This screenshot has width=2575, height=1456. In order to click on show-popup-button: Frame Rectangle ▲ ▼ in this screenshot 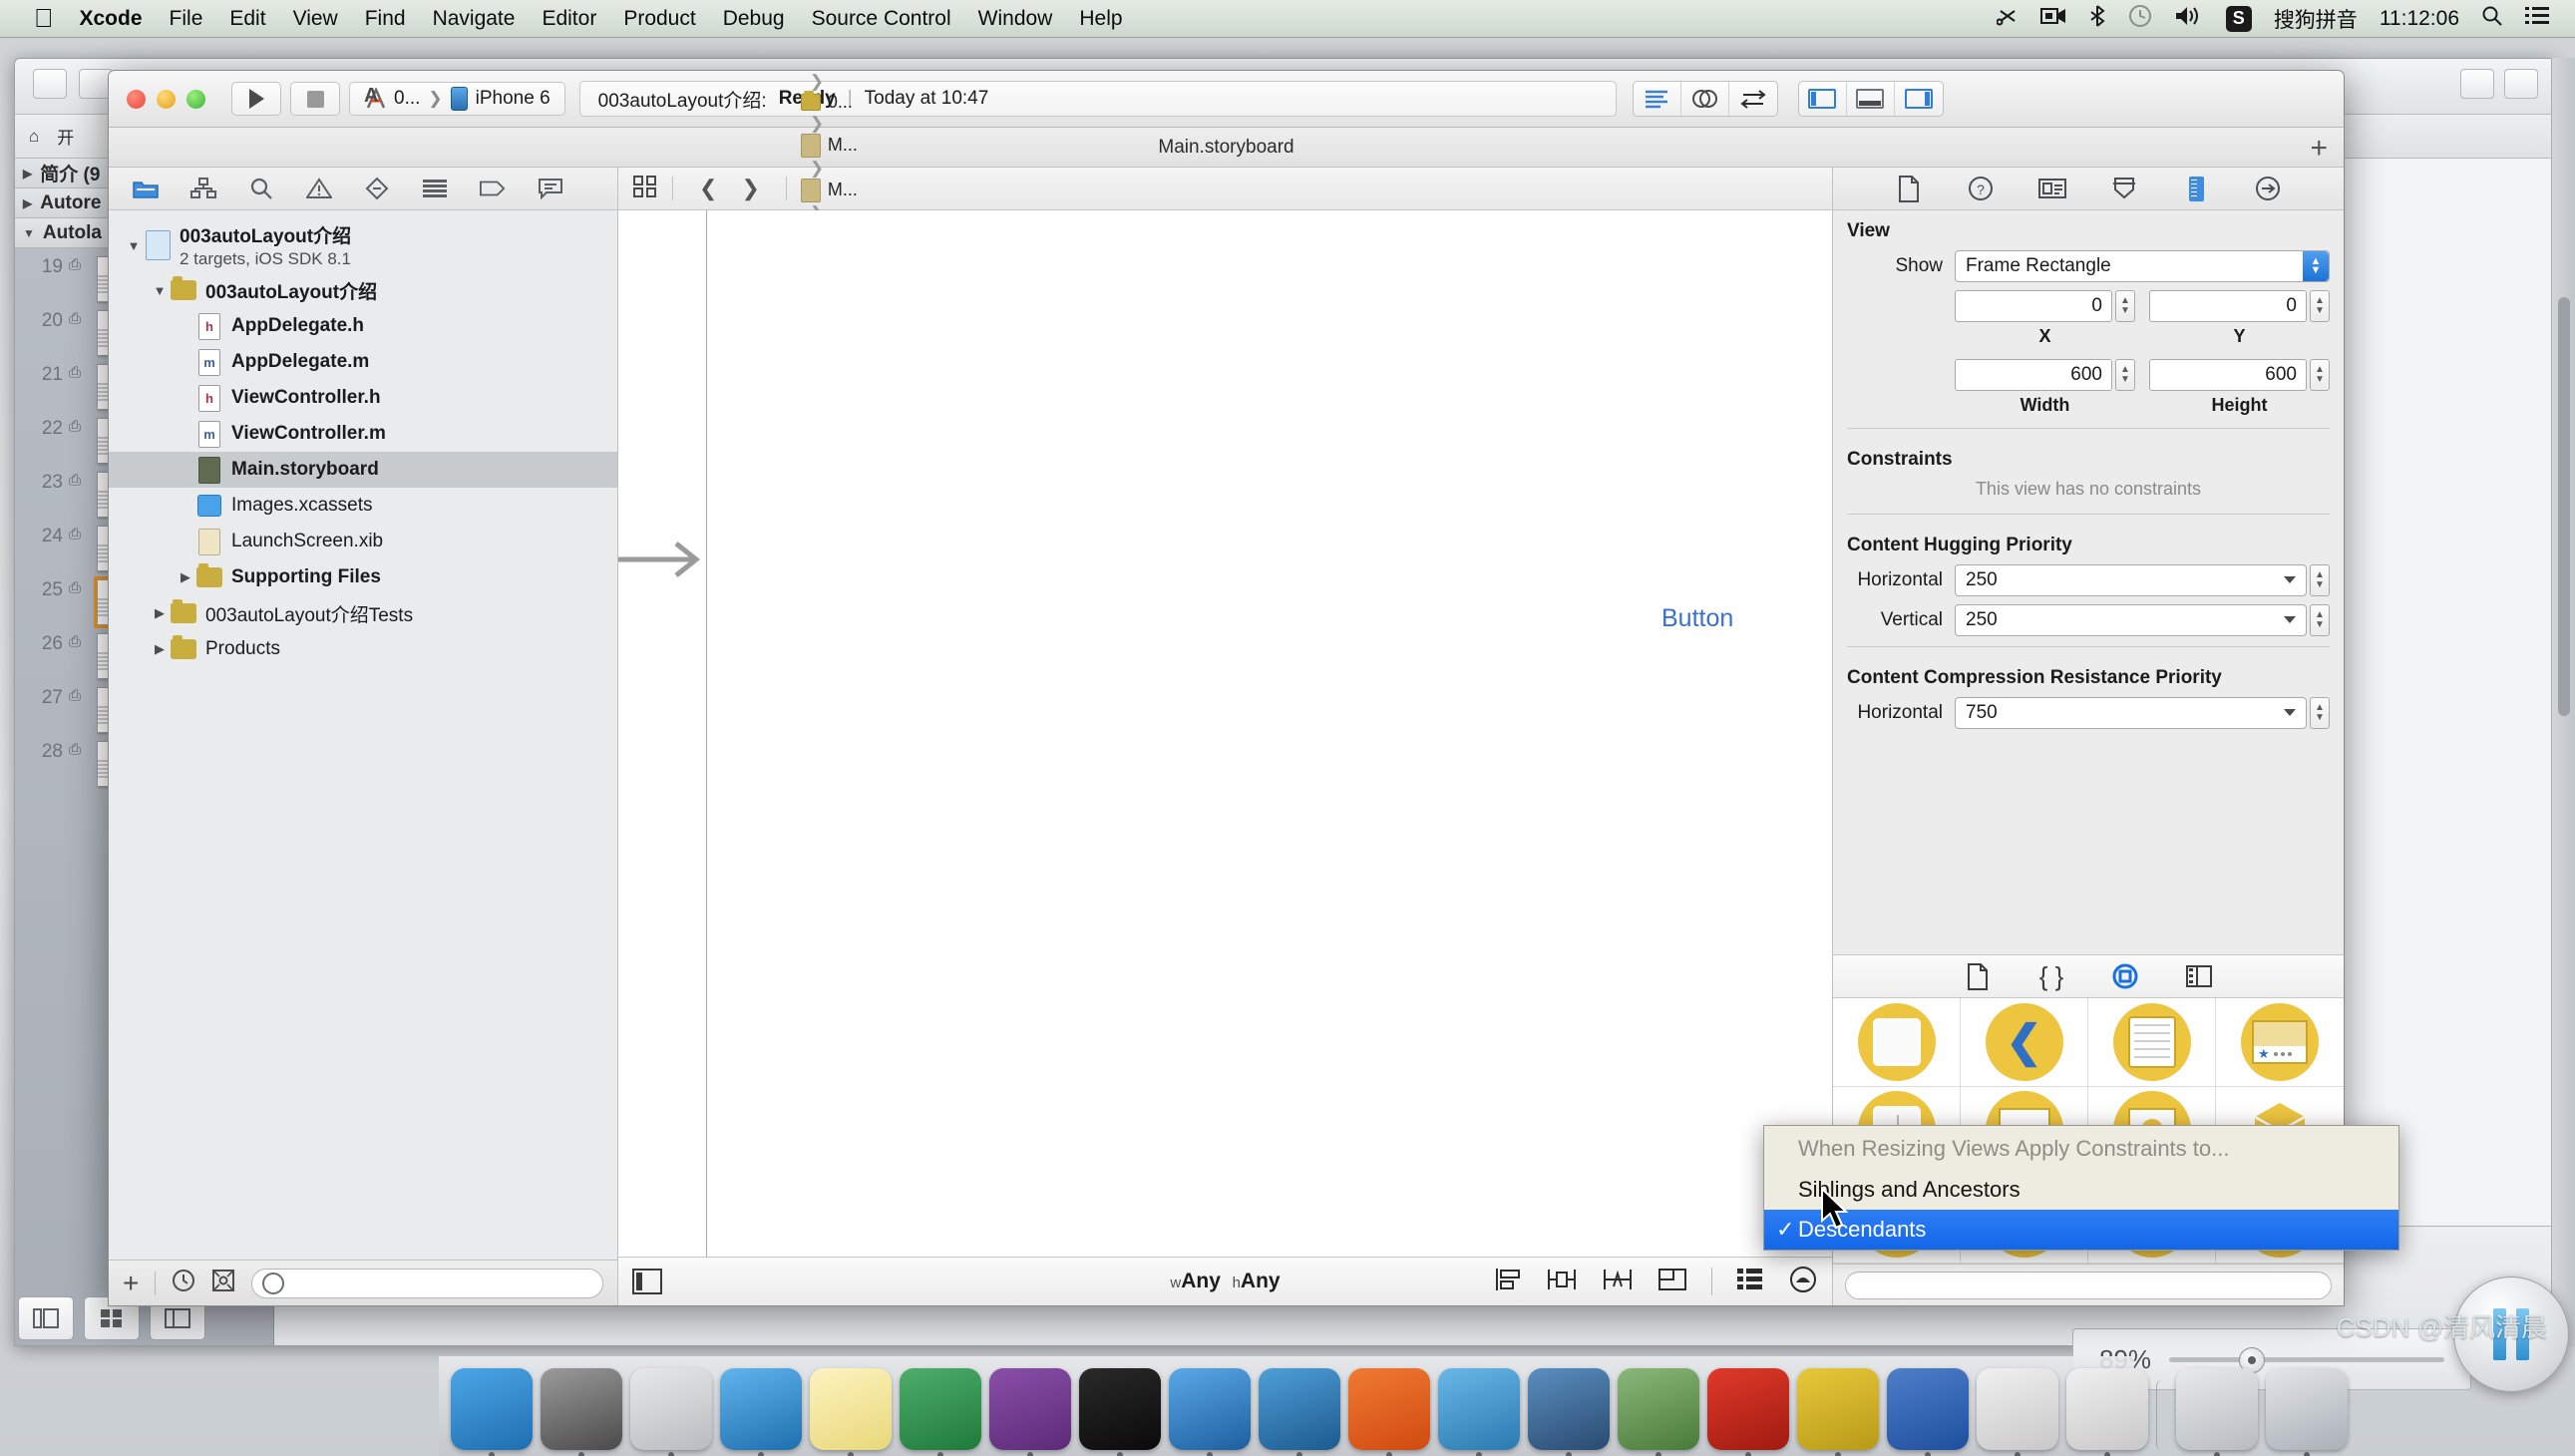, I will do `click(2142, 266)`.